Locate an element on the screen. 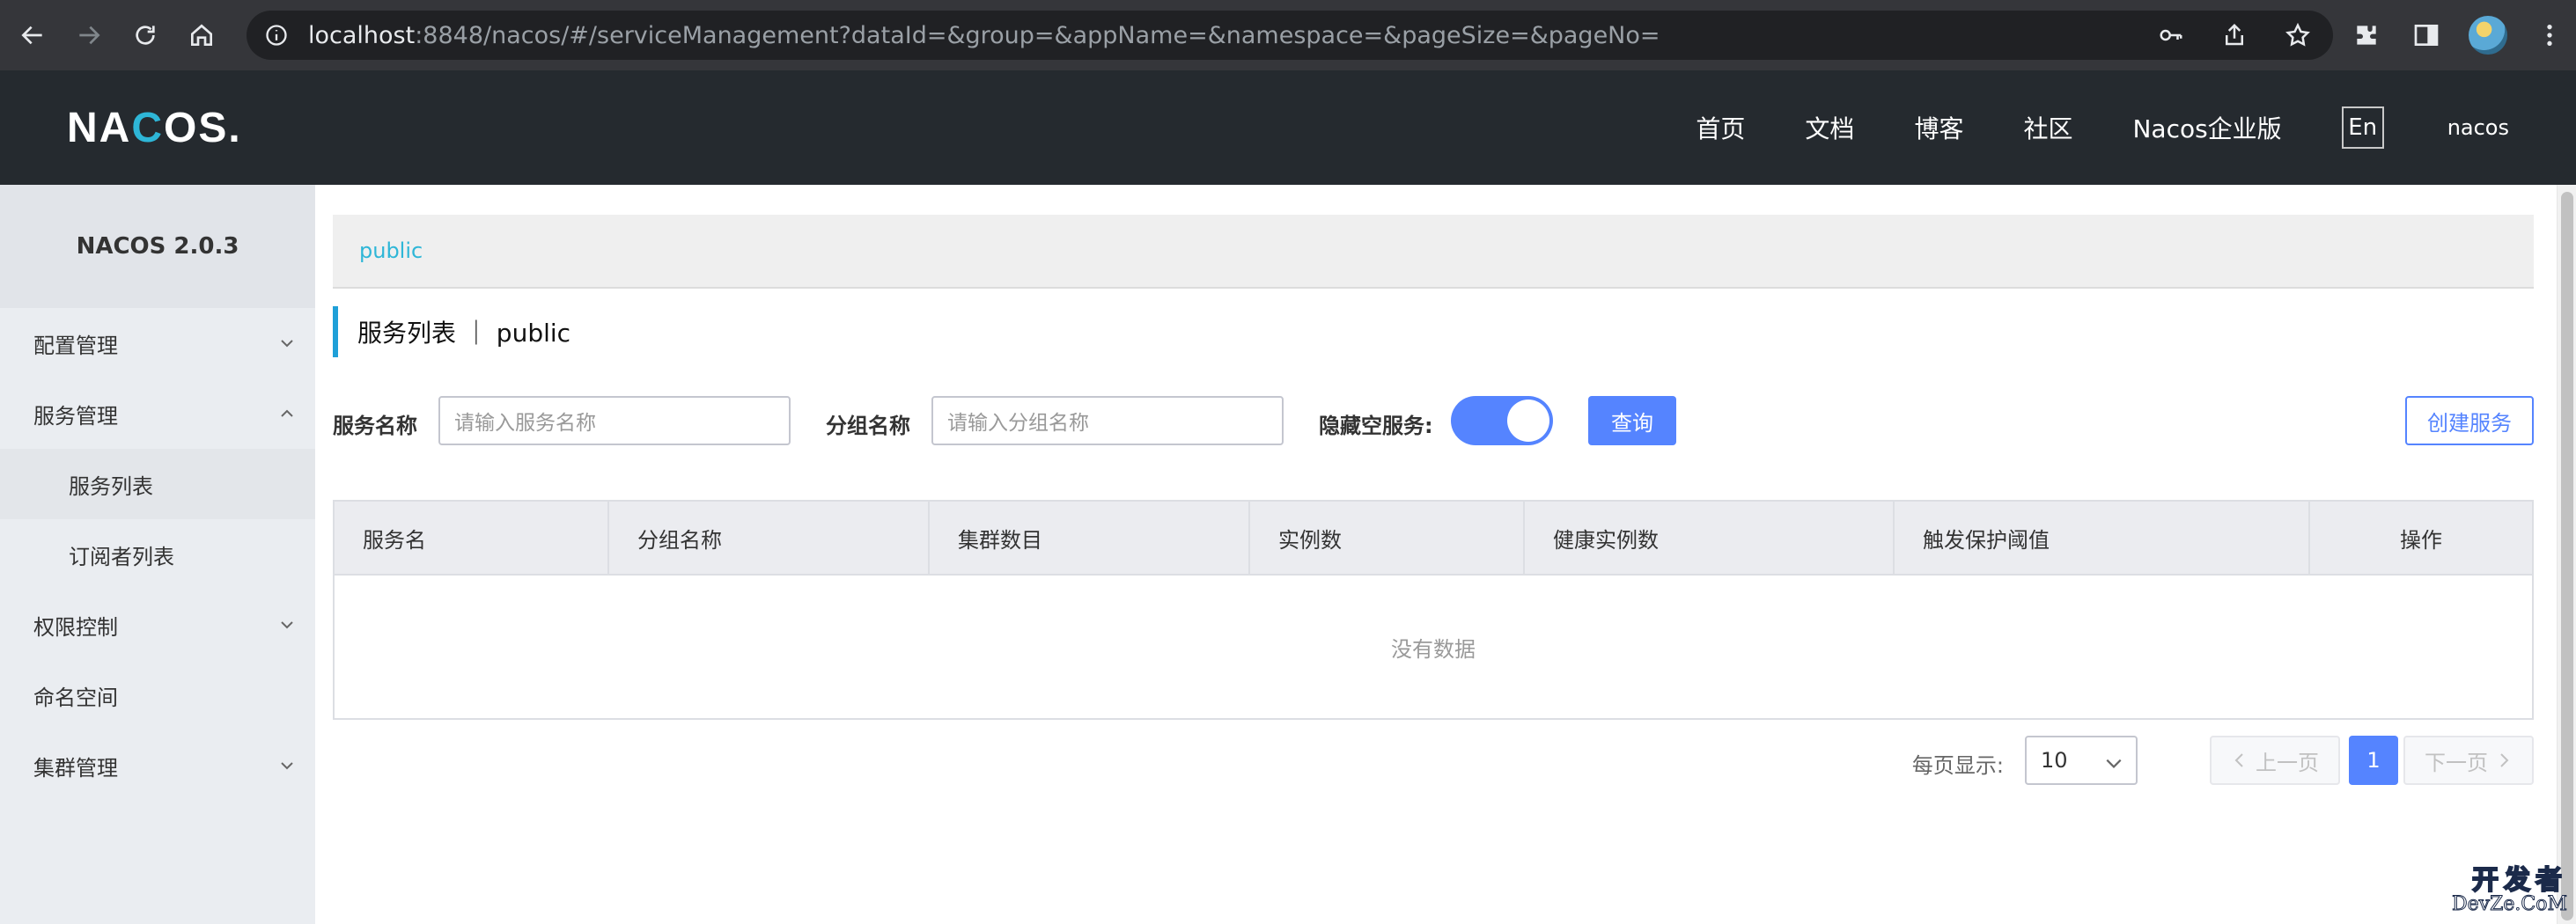  language-switch-button: En is located at coordinates (2362, 128).